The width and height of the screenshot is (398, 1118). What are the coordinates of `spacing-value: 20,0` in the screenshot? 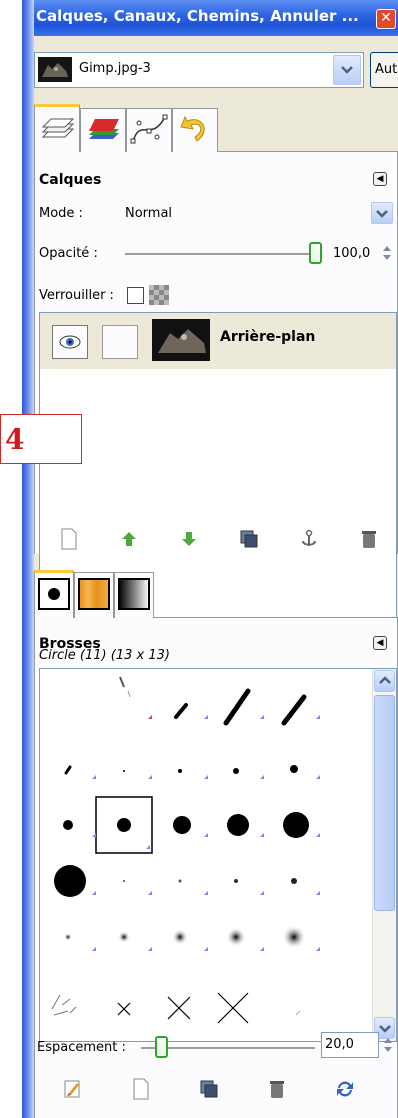 It's located at (350, 1045).